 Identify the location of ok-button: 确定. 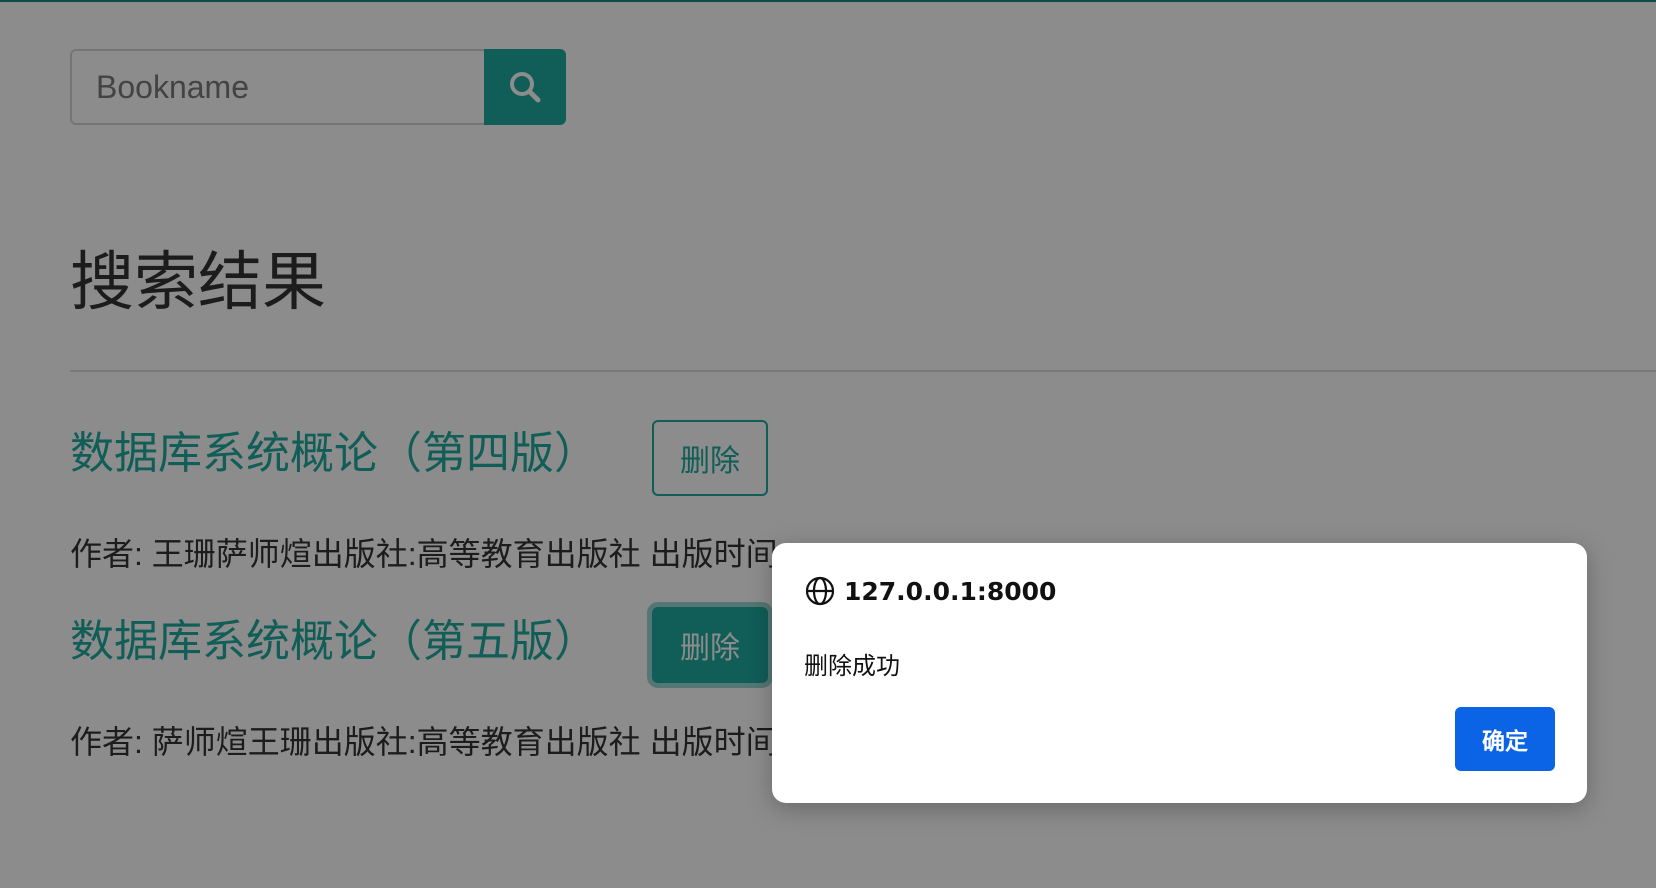
(1505, 739).